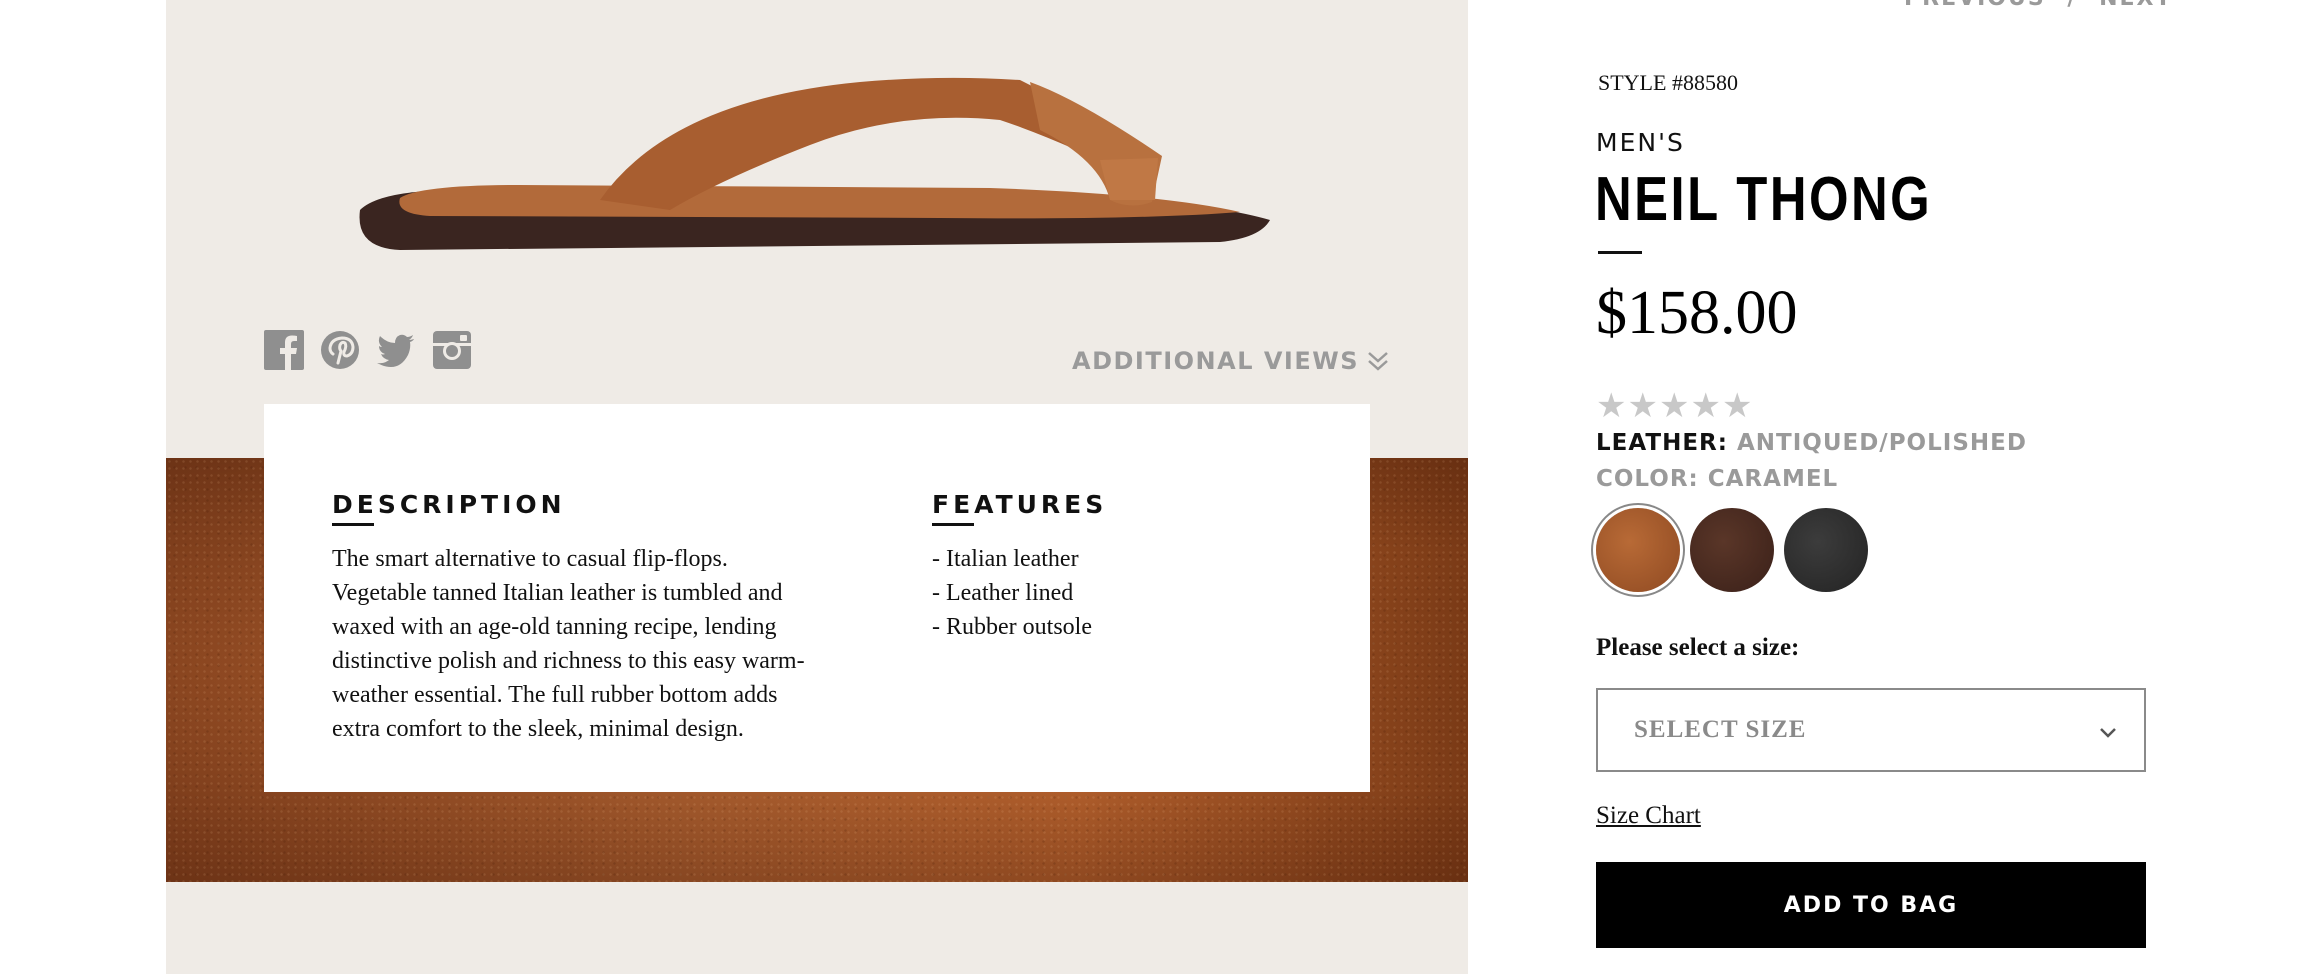 The image size is (2306, 974). What do you see at coordinates (1005, 559) in the screenshot?
I see `feature-item: - Italian leather` at bounding box center [1005, 559].